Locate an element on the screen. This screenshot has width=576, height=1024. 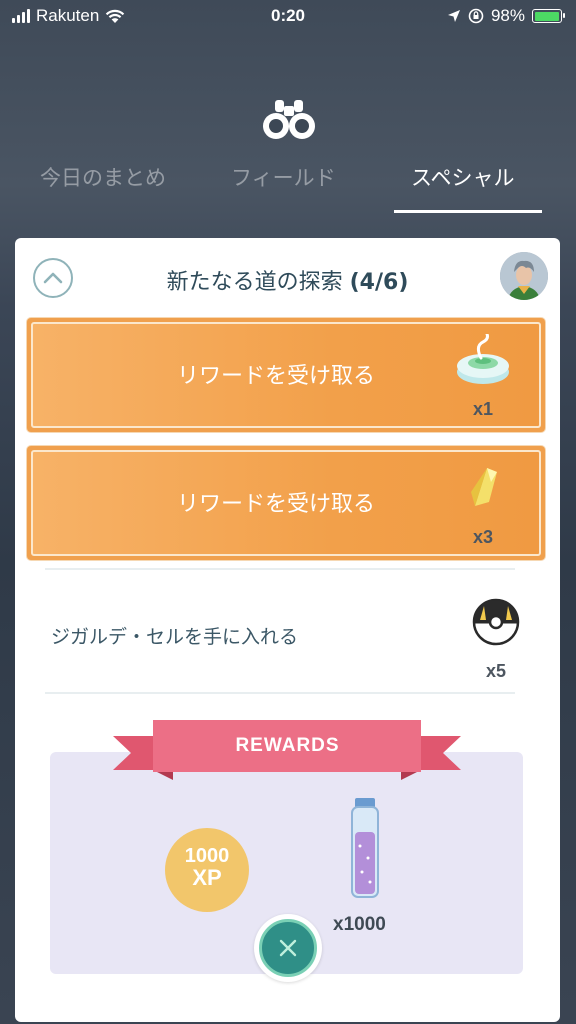
claim-reward-inner: リワードを受け取る x1 is located at coordinates (286, 375).